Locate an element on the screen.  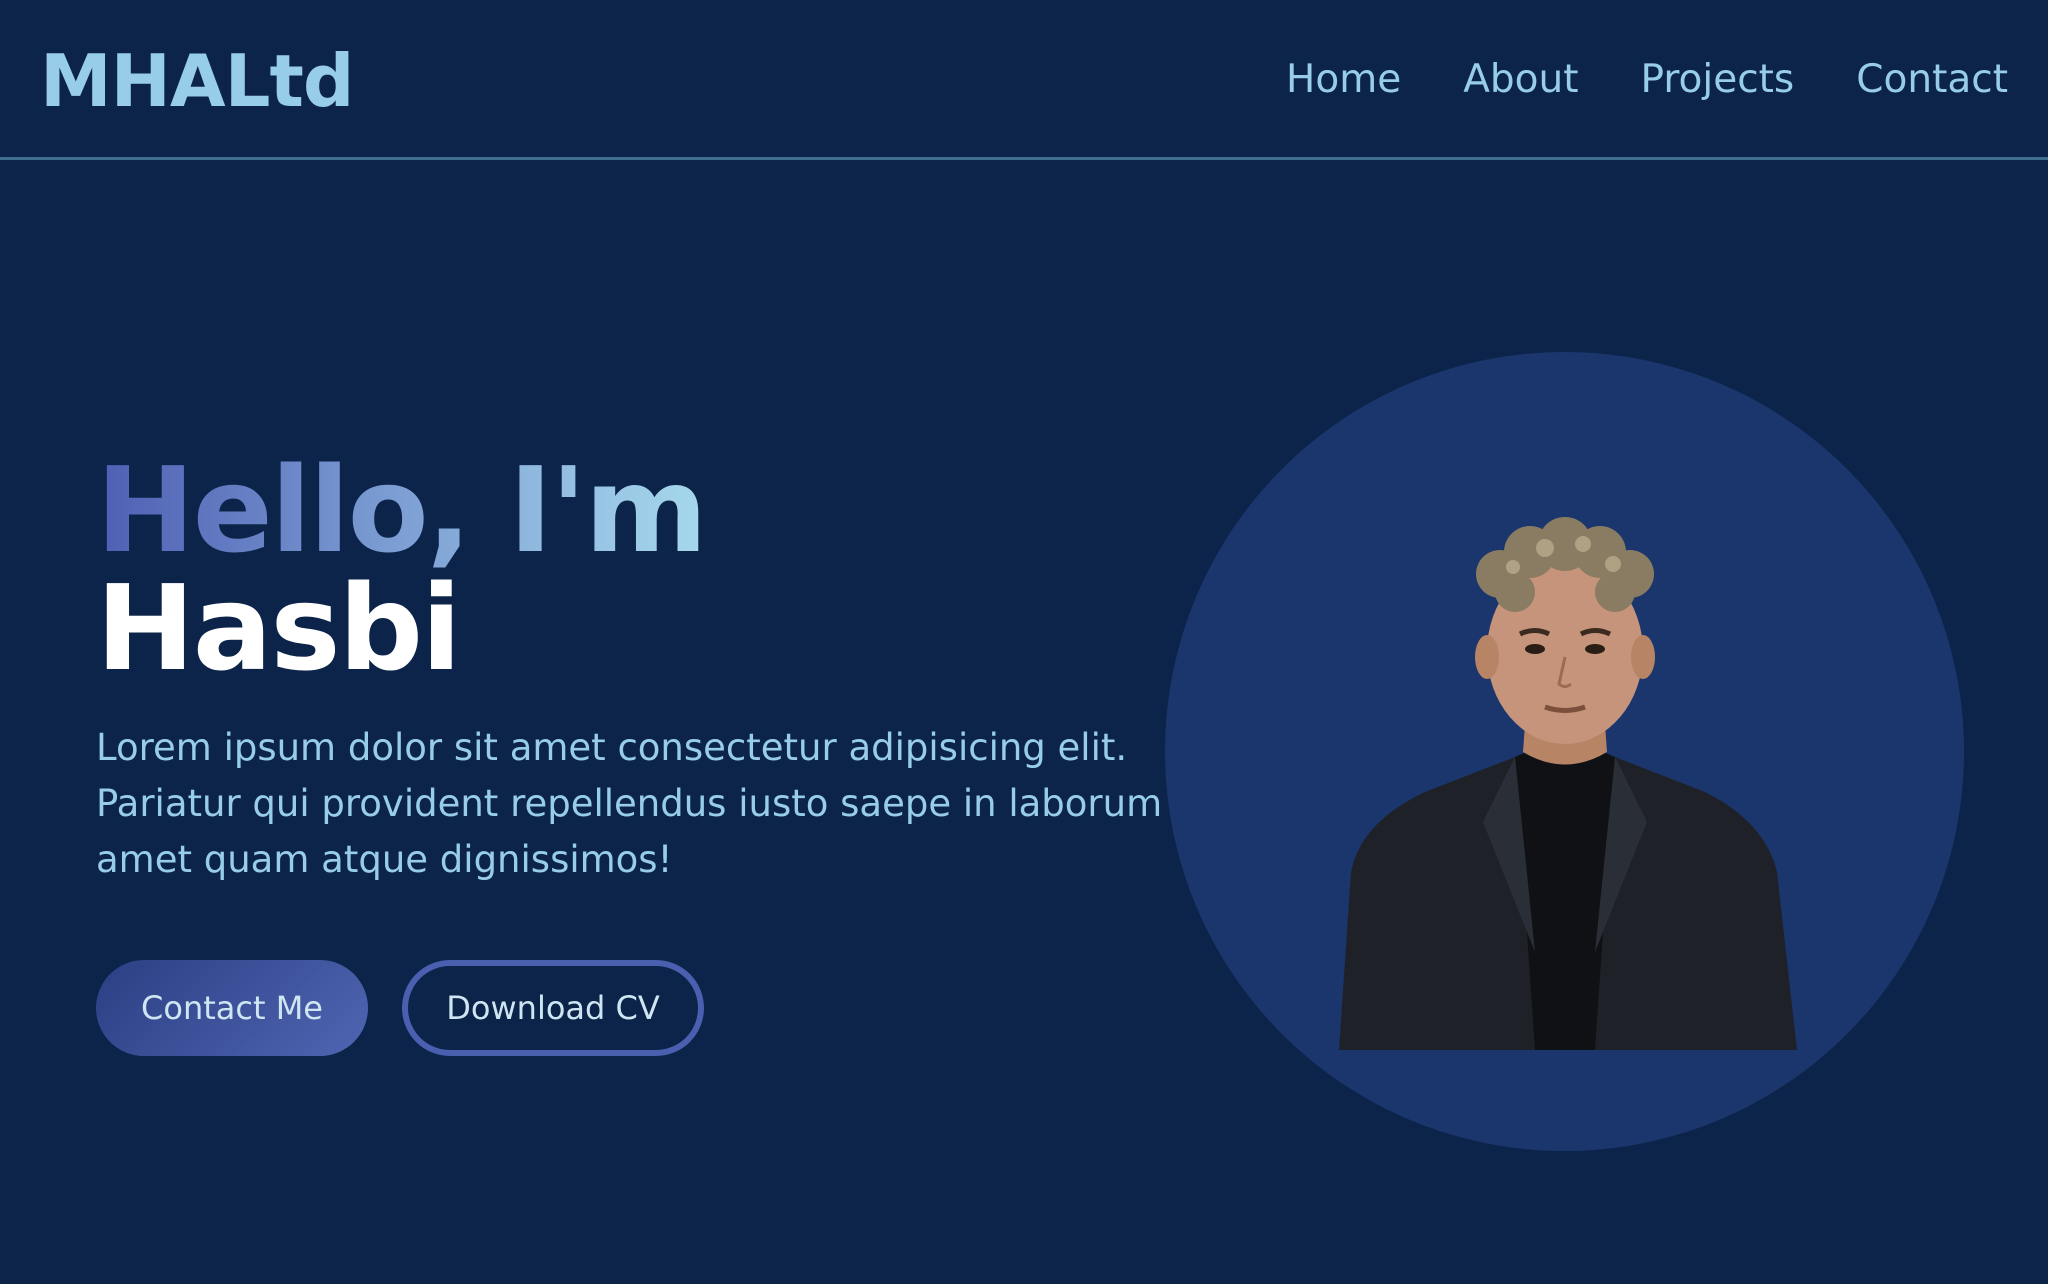
hero-greeting: Hello, I'm is located at coordinates (402, 510).